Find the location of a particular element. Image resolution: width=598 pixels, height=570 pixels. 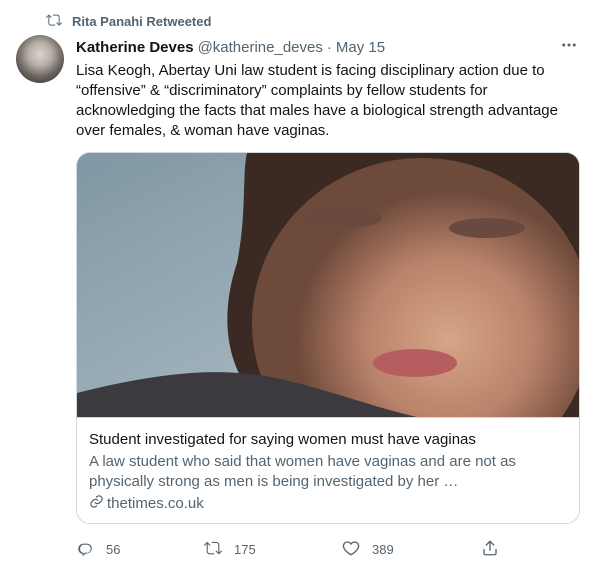

heart-icon is located at coordinates (351, 549).